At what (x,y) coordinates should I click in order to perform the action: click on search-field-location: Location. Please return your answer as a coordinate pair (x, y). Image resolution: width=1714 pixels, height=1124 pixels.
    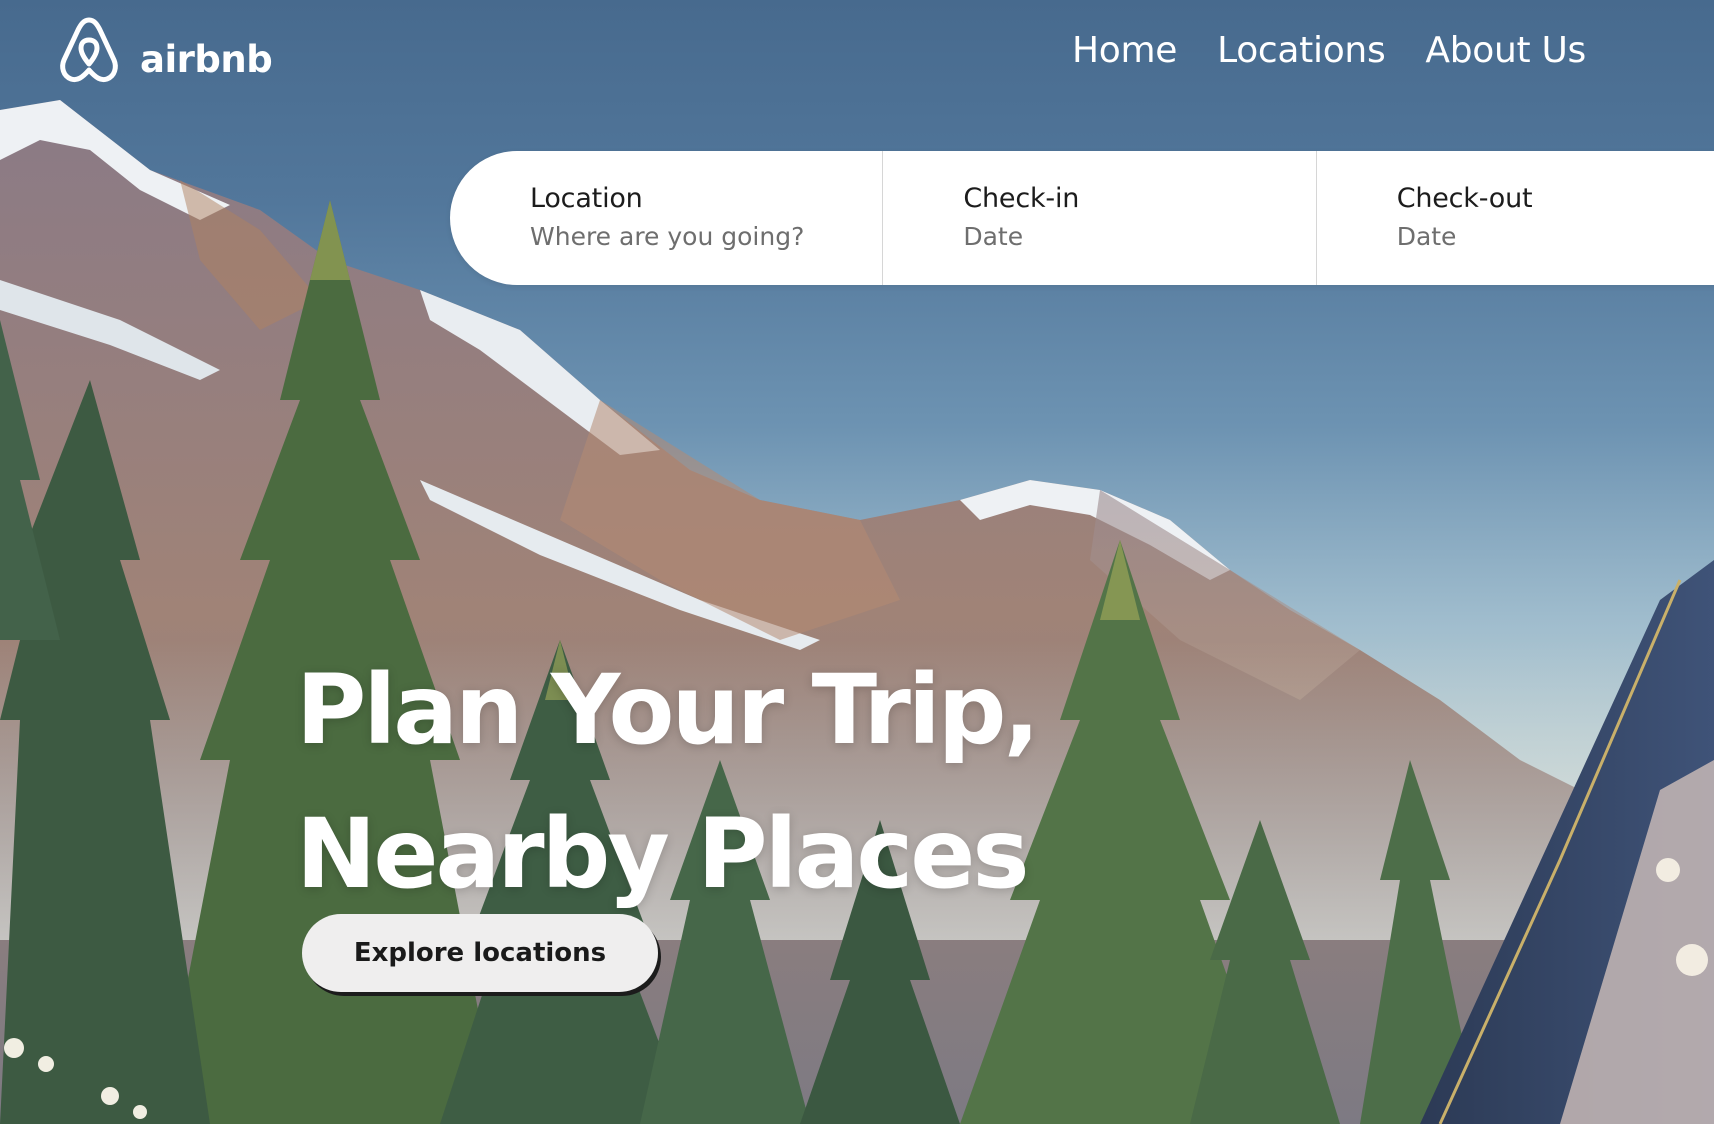
    Looking at the image, I should click on (667, 218).